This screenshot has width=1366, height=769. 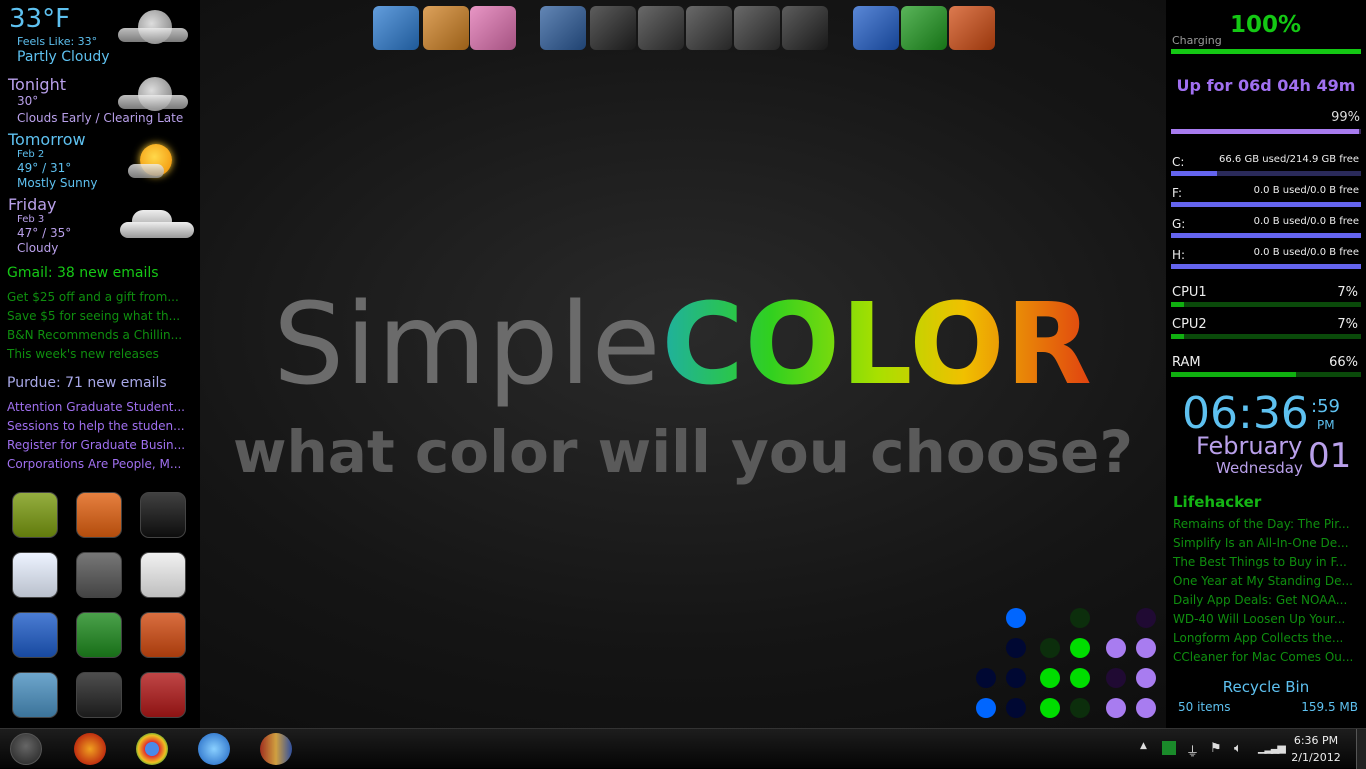 I want to click on uptime-percent: 99%, so click(x=1345, y=117).